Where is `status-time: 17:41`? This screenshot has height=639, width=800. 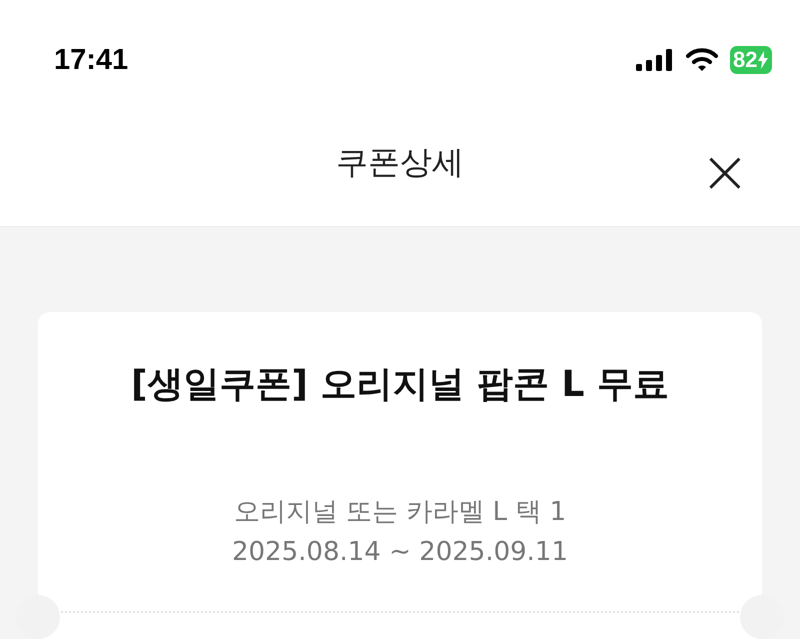 status-time: 17:41 is located at coordinates (91, 60).